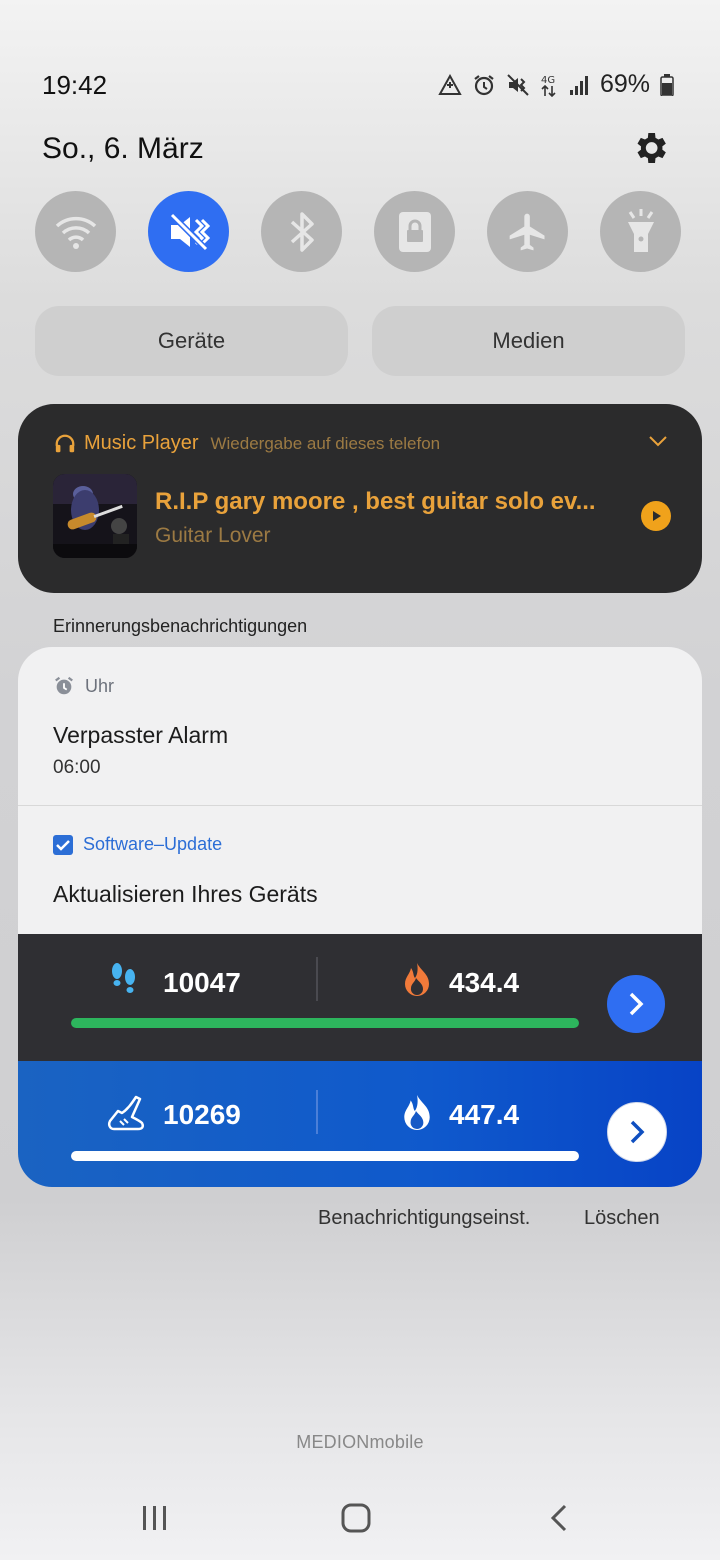 Image resolution: width=720 pixels, height=1560 pixels. I want to click on alarm-clock-icon, so click(64, 685).